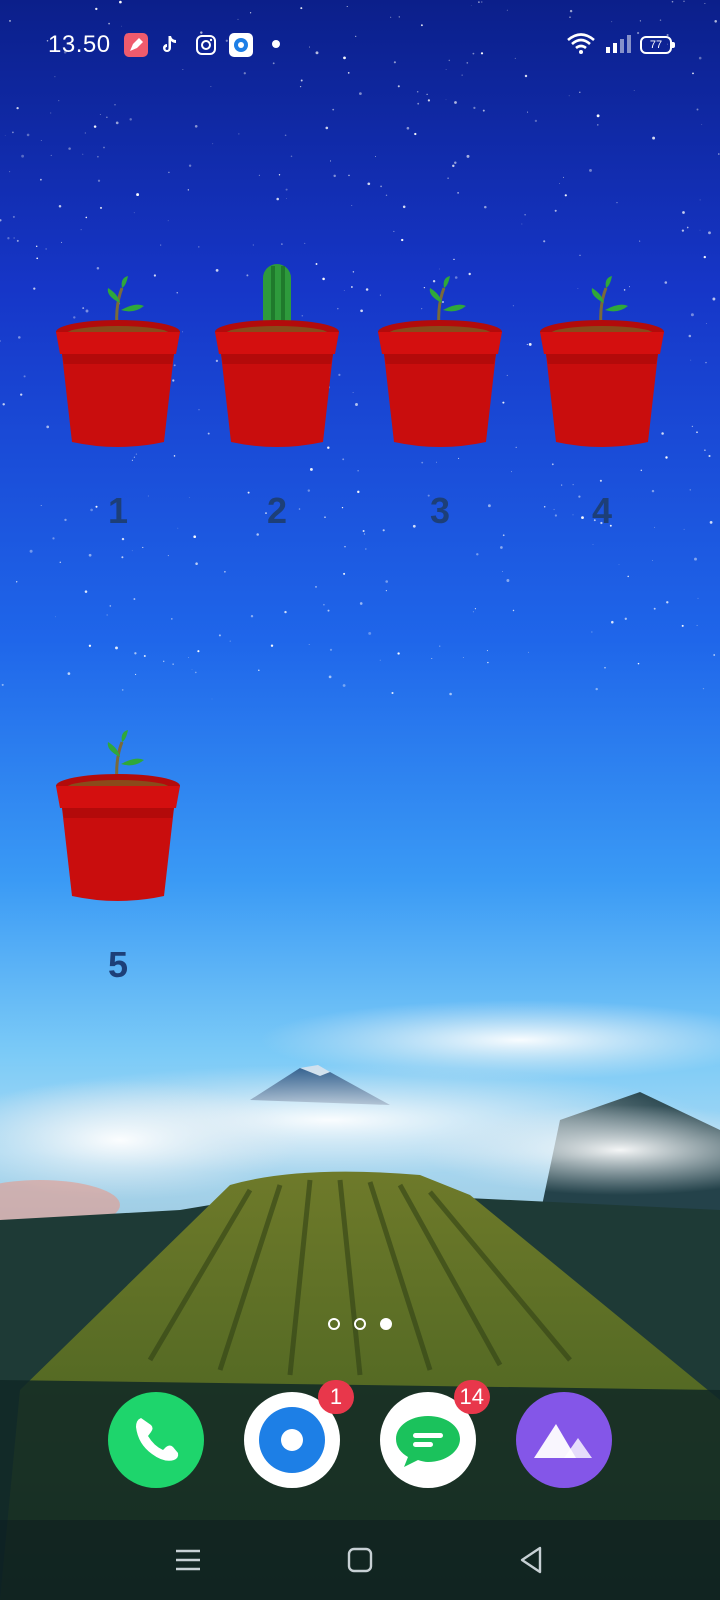 Image resolution: width=720 pixels, height=1600 pixels. What do you see at coordinates (79, 44) in the screenshot?
I see `status-clock: 13.50` at bounding box center [79, 44].